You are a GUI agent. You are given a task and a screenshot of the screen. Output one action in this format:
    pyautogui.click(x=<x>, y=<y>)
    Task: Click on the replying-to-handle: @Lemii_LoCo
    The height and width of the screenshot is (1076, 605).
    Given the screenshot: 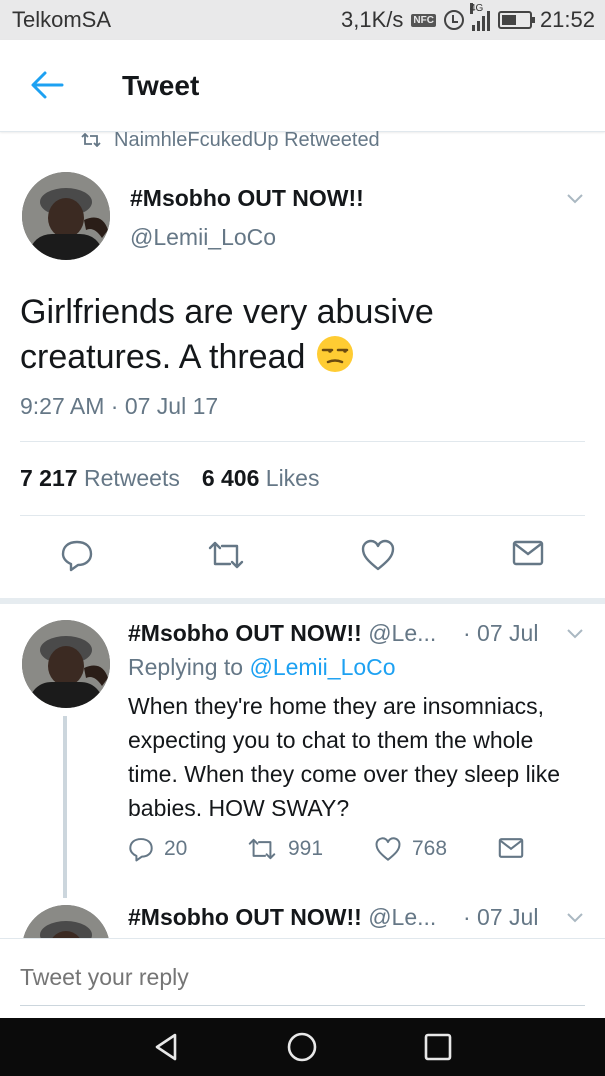 What is the action you would take?
    pyautogui.click(x=322, y=667)
    